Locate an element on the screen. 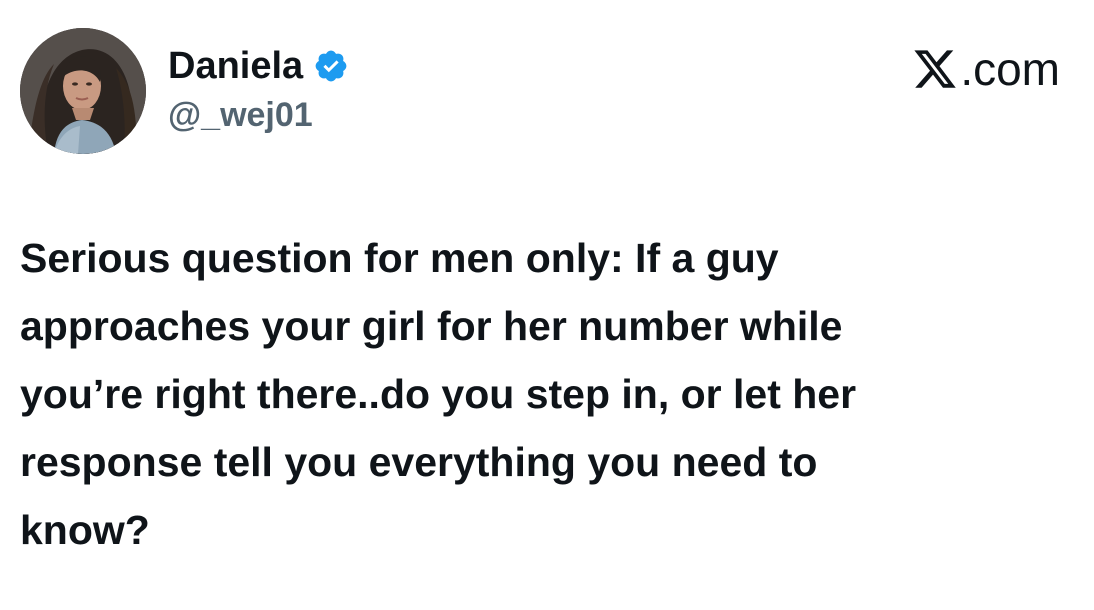  user-handle: @_wej01 is located at coordinates (258, 115).